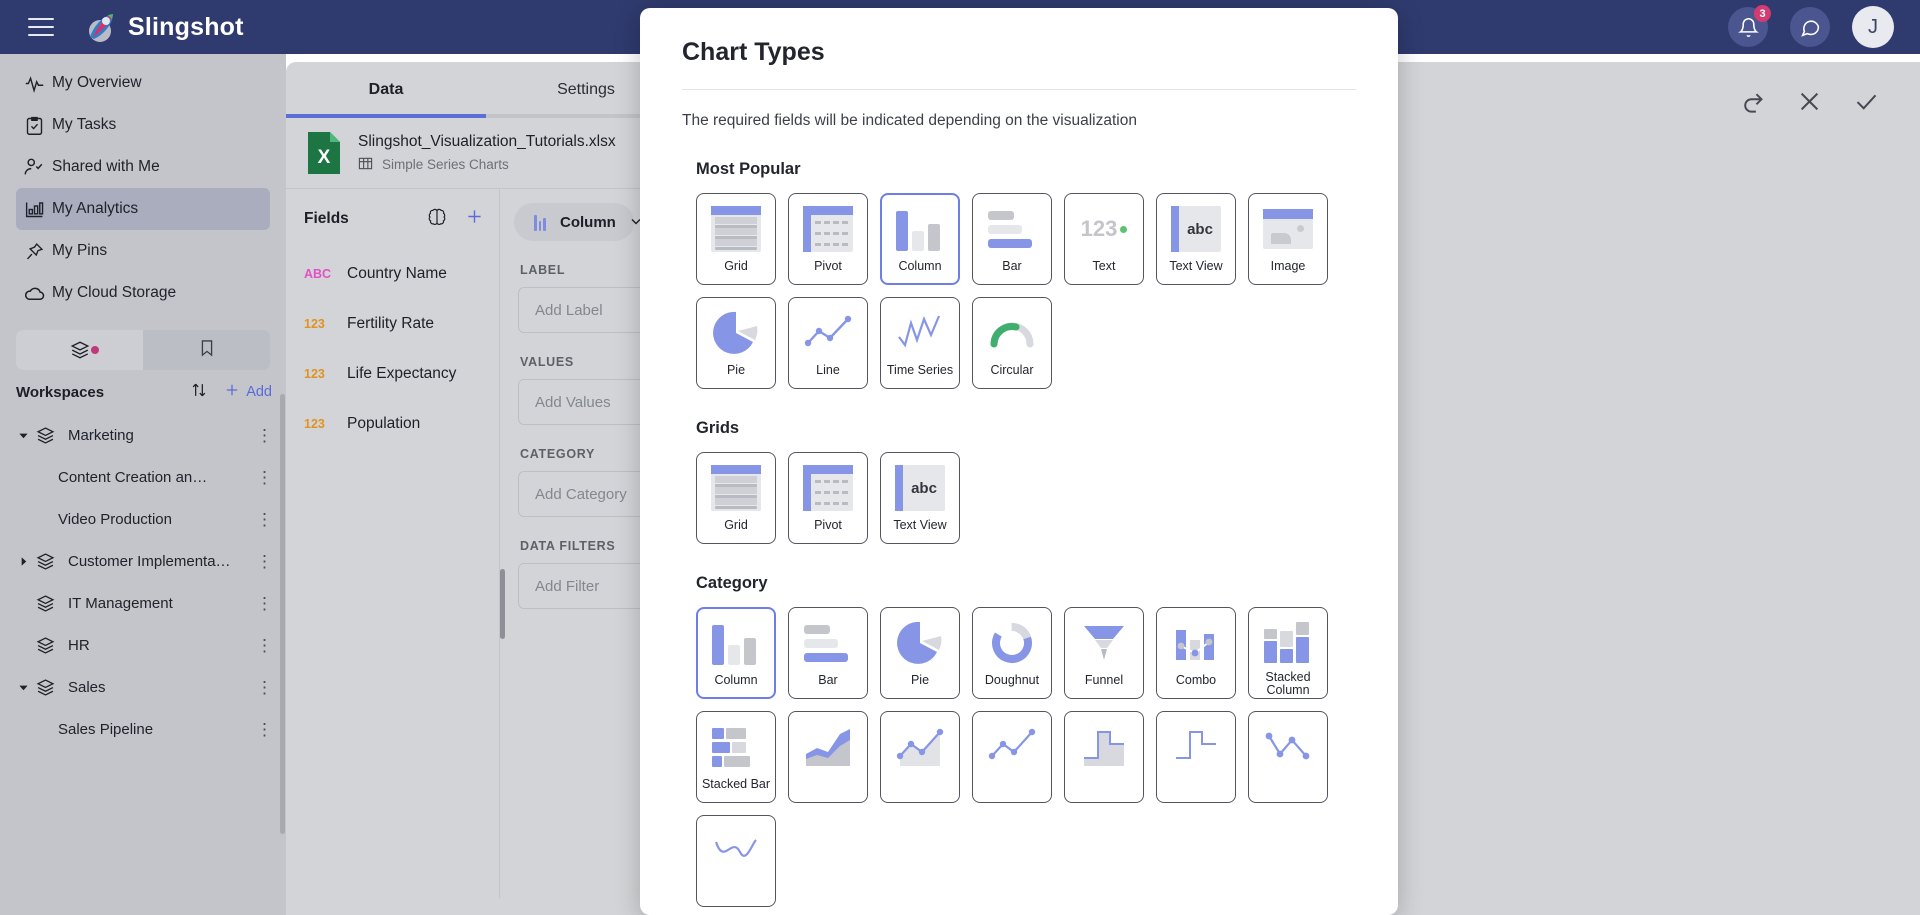 The height and width of the screenshot is (915, 1920). Describe the element at coordinates (577, 222) in the screenshot. I see `chart-type-selector: Column` at that location.